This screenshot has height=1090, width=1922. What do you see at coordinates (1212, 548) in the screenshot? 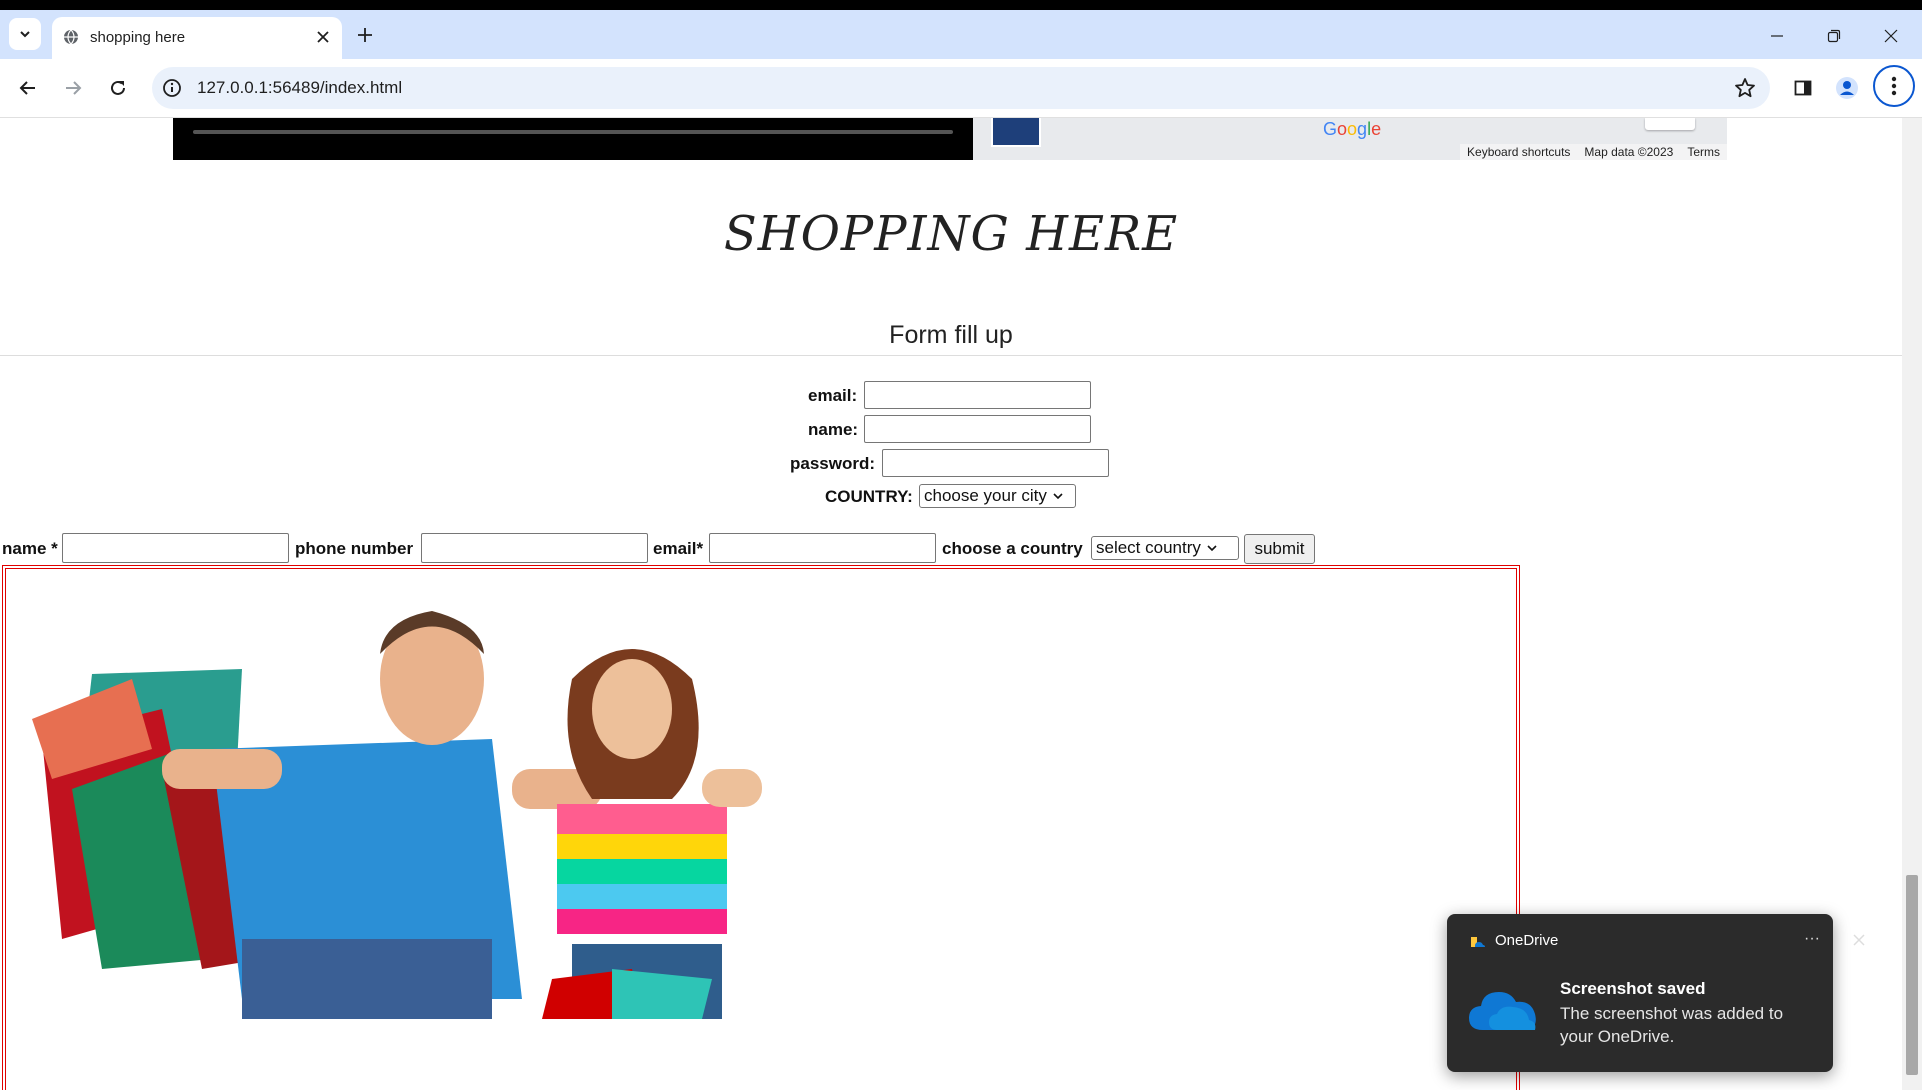
I see `chevron-down-icon` at bounding box center [1212, 548].